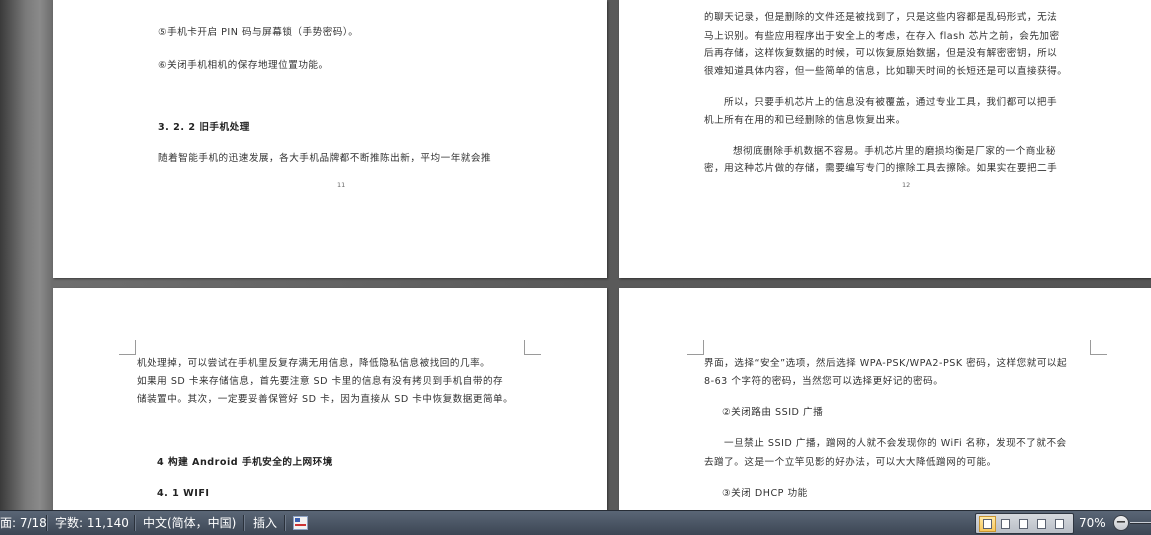 The image size is (1151, 535). What do you see at coordinates (886, 71) in the screenshot?
I see `text-line: 很难知道具体内容，但一些简单的信息，比如聊天时间的长短还是可以直接获得。` at bounding box center [886, 71].